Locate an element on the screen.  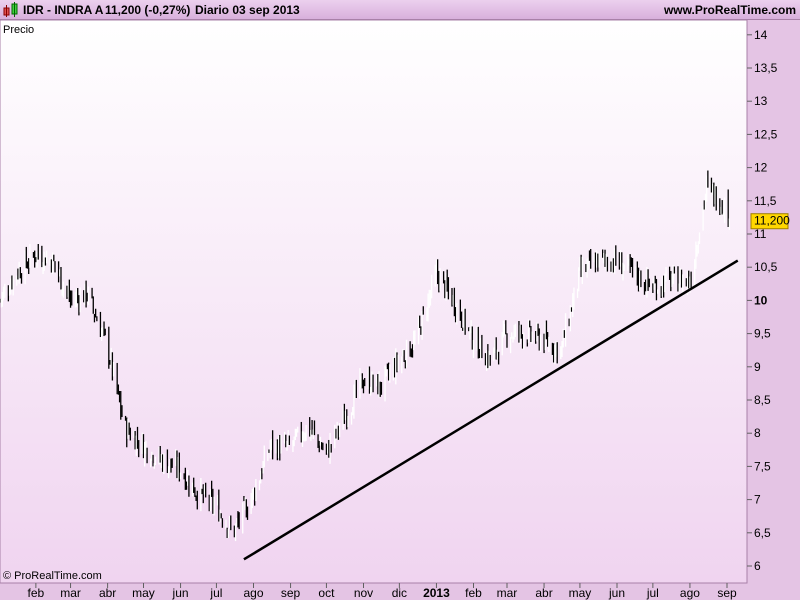
y-tick-label: 14 is located at coordinates (761, 35).